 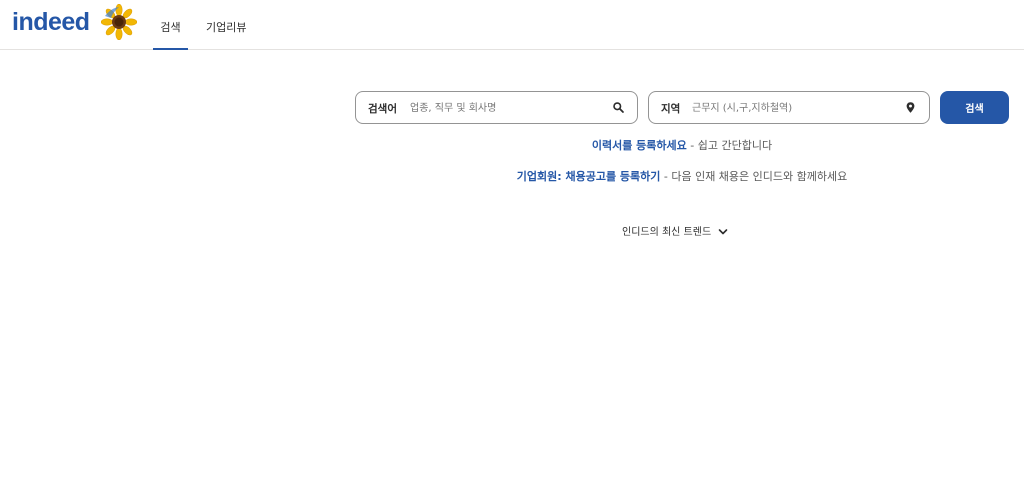 What do you see at coordinates (754, 176) in the screenshot?
I see `employer-promo-text: - 다음 인재 채용은 인디드와 함께하세요` at bounding box center [754, 176].